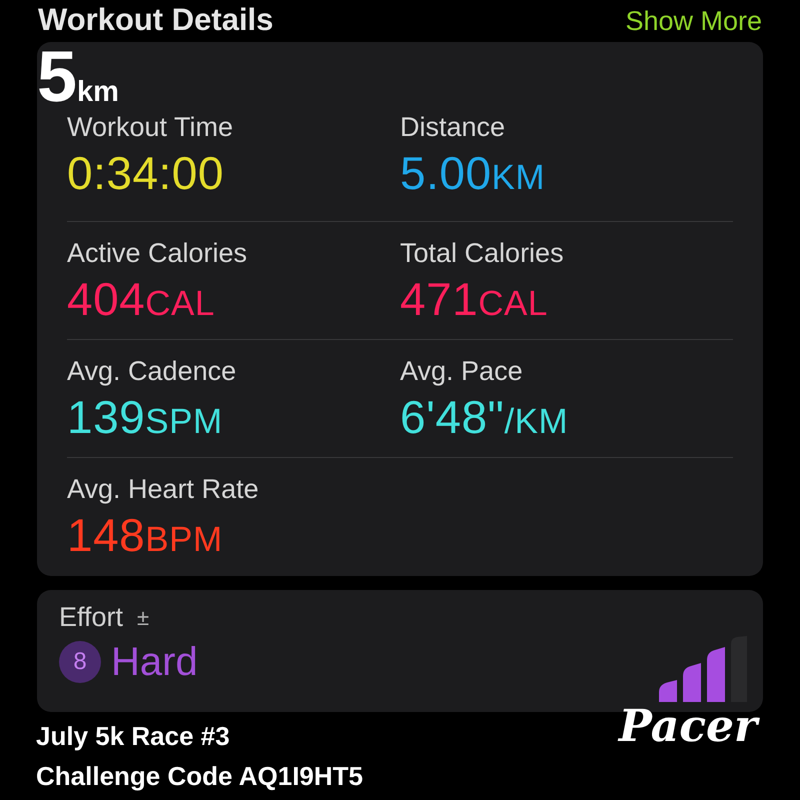 This screenshot has height=800, width=800. Describe the element at coordinates (146, 173) in the screenshot. I see `metric-value: 0:34:00` at that location.